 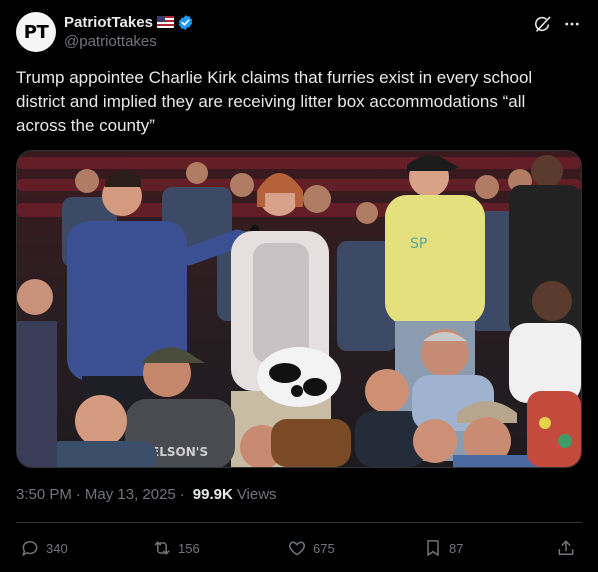 I want to click on tweet-time: 3:50 PM, so click(x=44, y=494).